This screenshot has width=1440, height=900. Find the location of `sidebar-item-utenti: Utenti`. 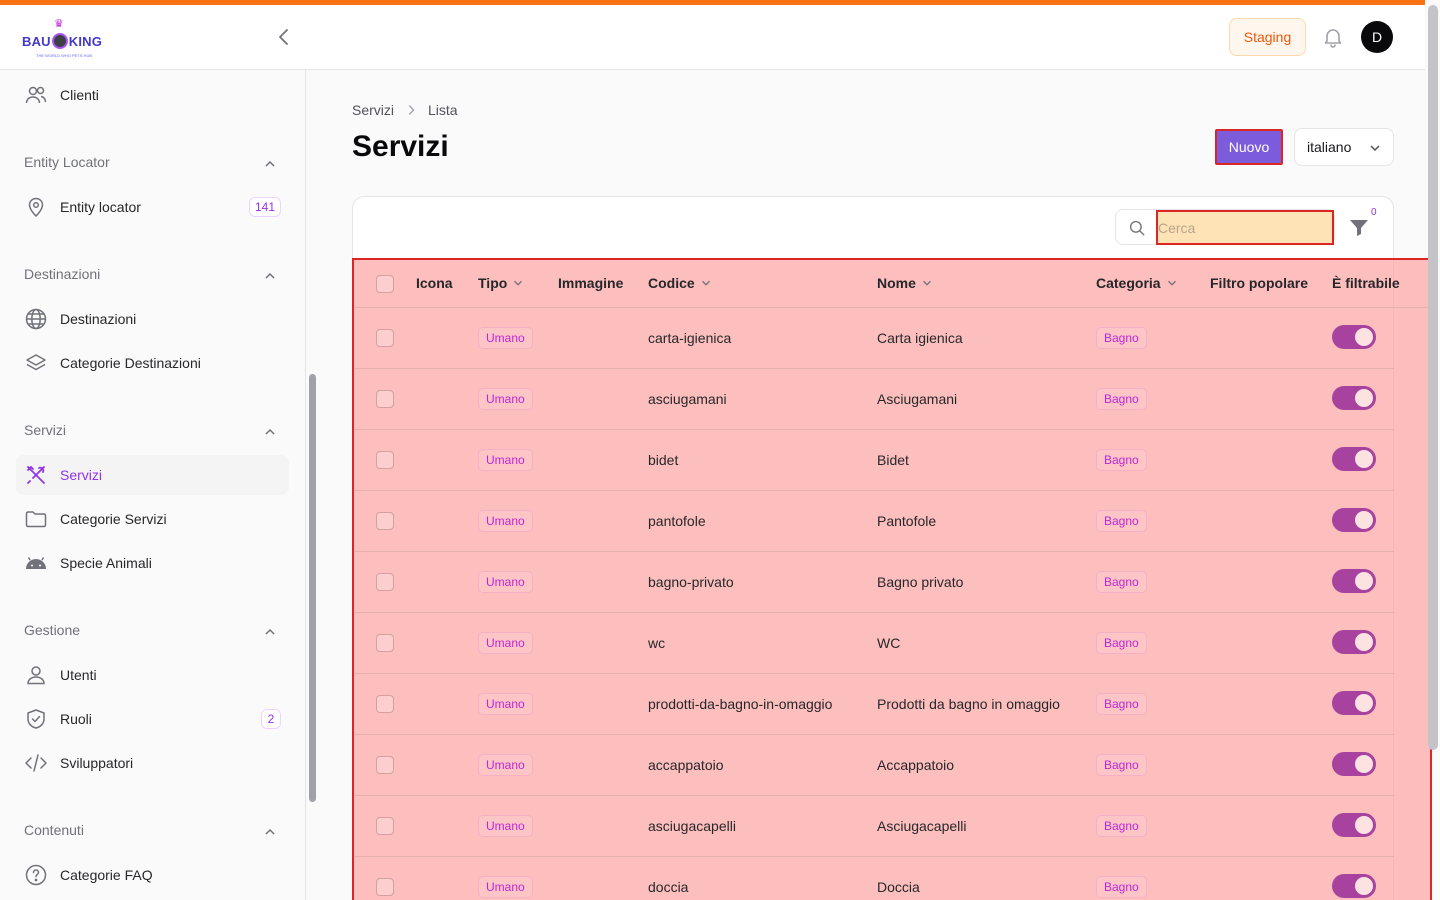

sidebar-item-utenti: Utenti is located at coordinates (152, 675).